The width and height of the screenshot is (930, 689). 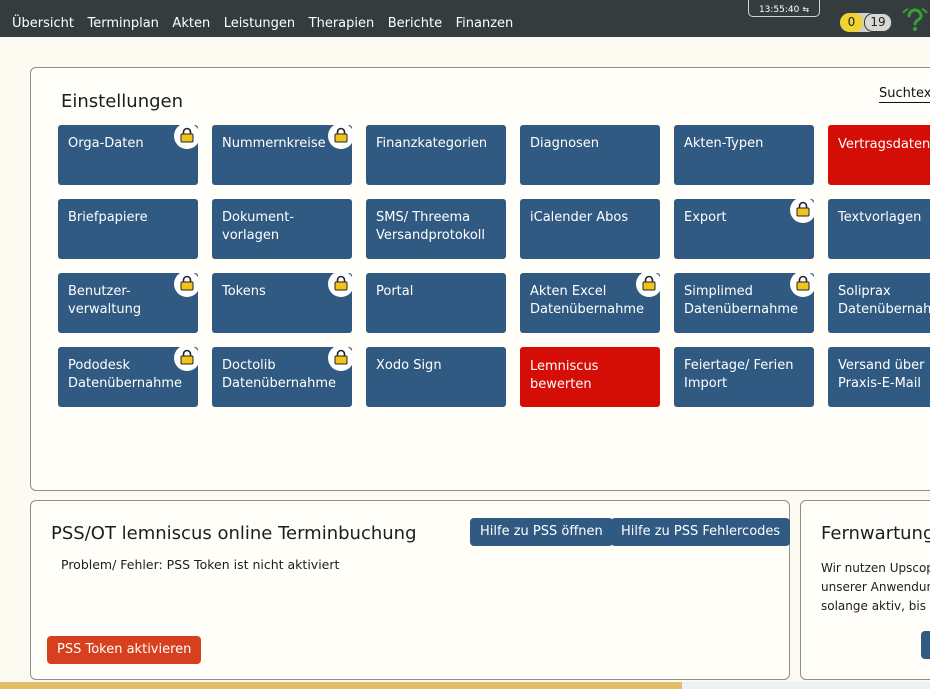 What do you see at coordinates (875, 568) in the screenshot?
I see `remote-line: Wir nutzen Upscop` at bounding box center [875, 568].